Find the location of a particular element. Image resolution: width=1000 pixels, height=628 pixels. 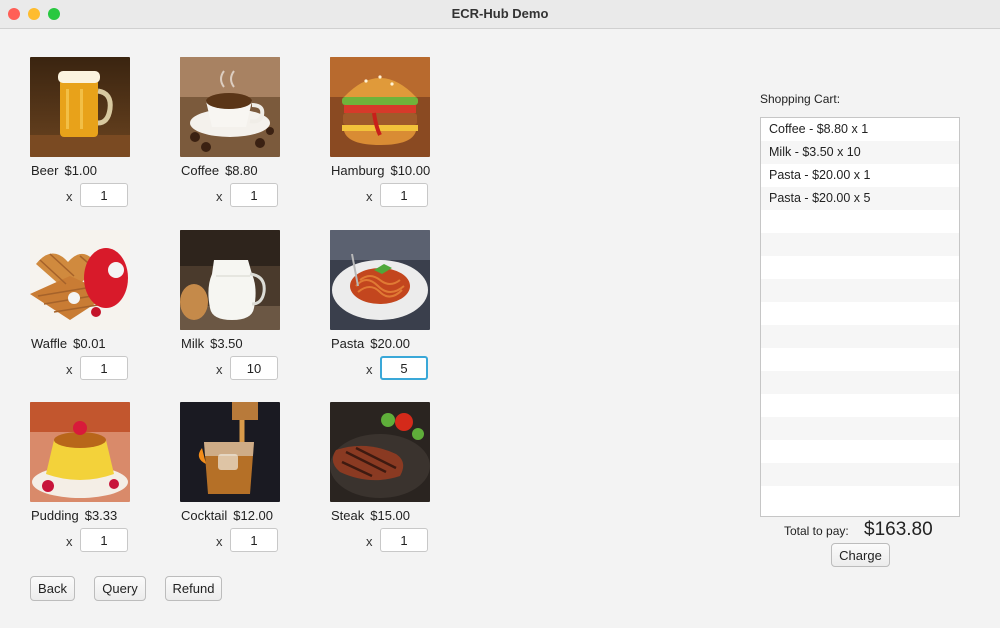

hamburg-quantity-input is located at coordinates (404, 195).